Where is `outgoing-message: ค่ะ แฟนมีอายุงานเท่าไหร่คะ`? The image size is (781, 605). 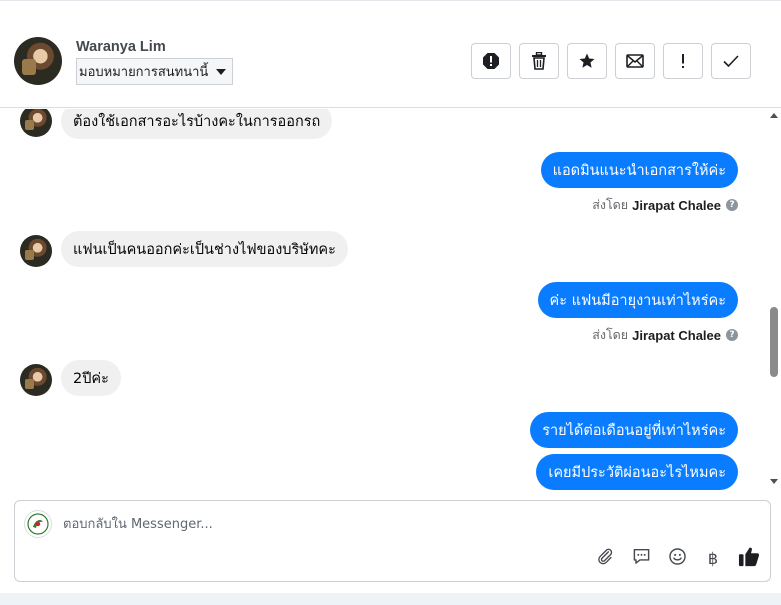 outgoing-message: ค่ะ แฟนมีอายุงานเท่าไหร่คะ is located at coordinates (637, 300).